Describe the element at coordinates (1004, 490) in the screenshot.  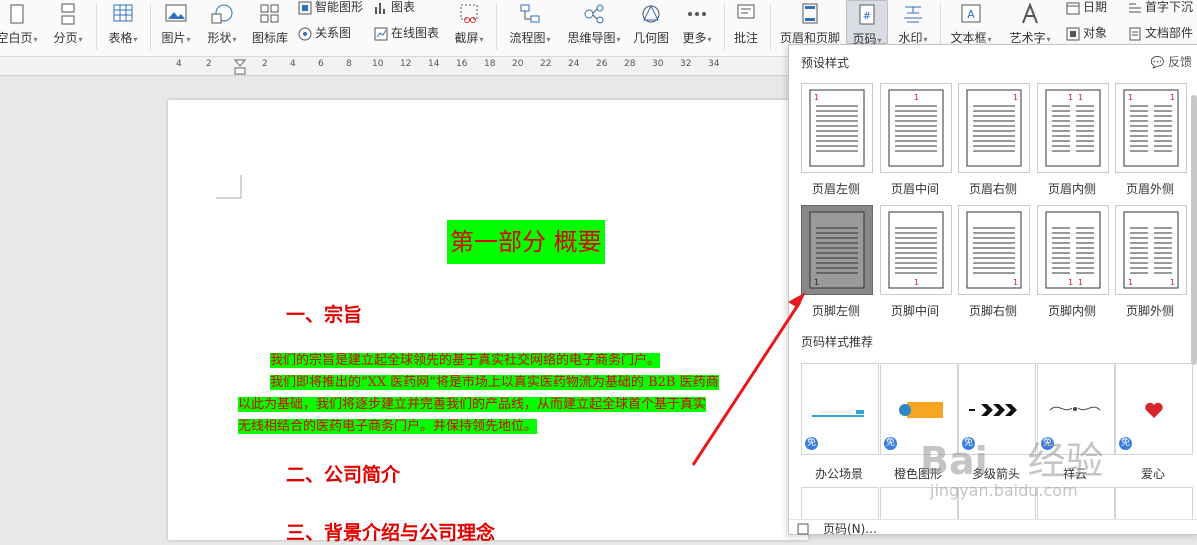
I see `watermark-url: jingyan.baidu.com` at that location.